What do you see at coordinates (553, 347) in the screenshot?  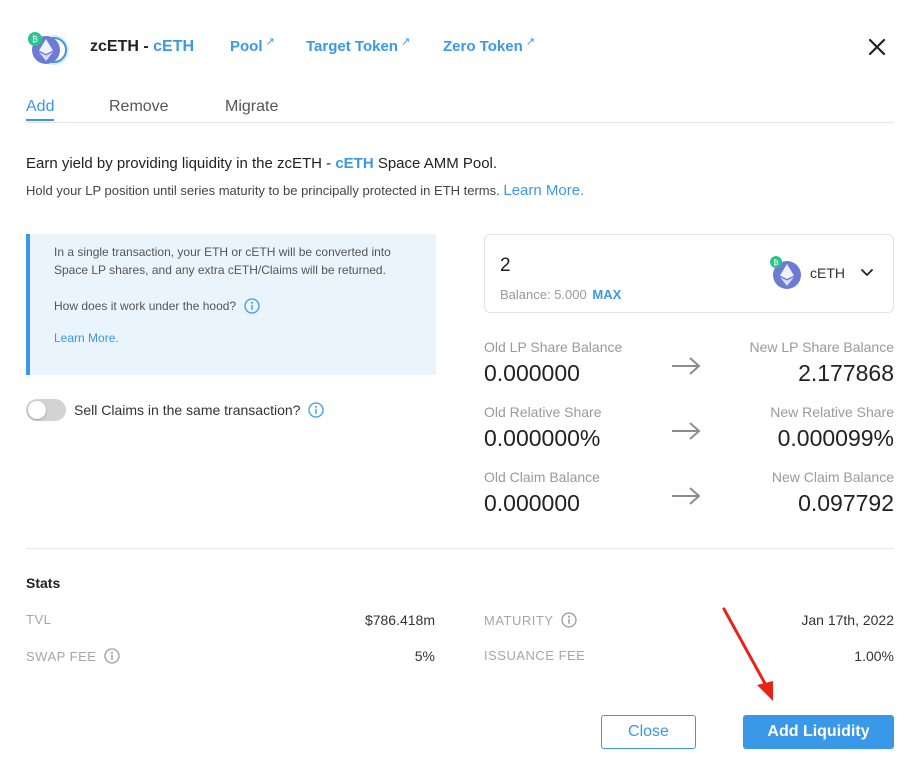 I see `old-lp-share-label: Old LP Share Balance` at bounding box center [553, 347].